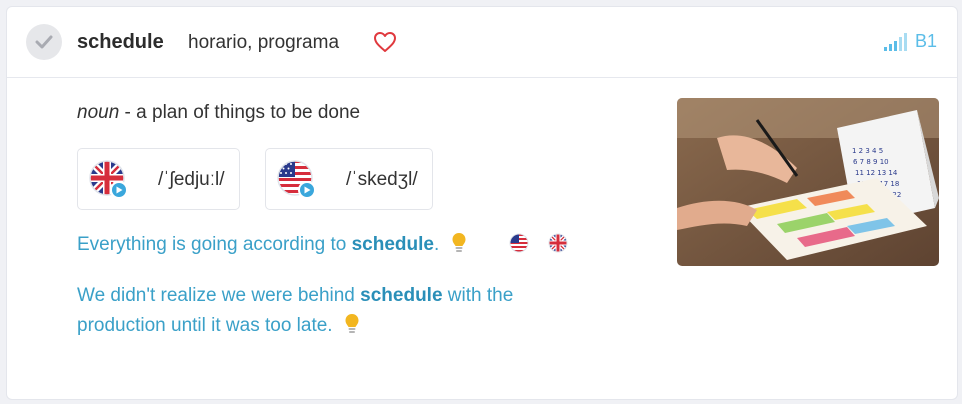 This screenshot has width=962, height=404. What do you see at coordinates (98, 112) in the screenshot?
I see `part-of-speech: noun` at bounding box center [98, 112].